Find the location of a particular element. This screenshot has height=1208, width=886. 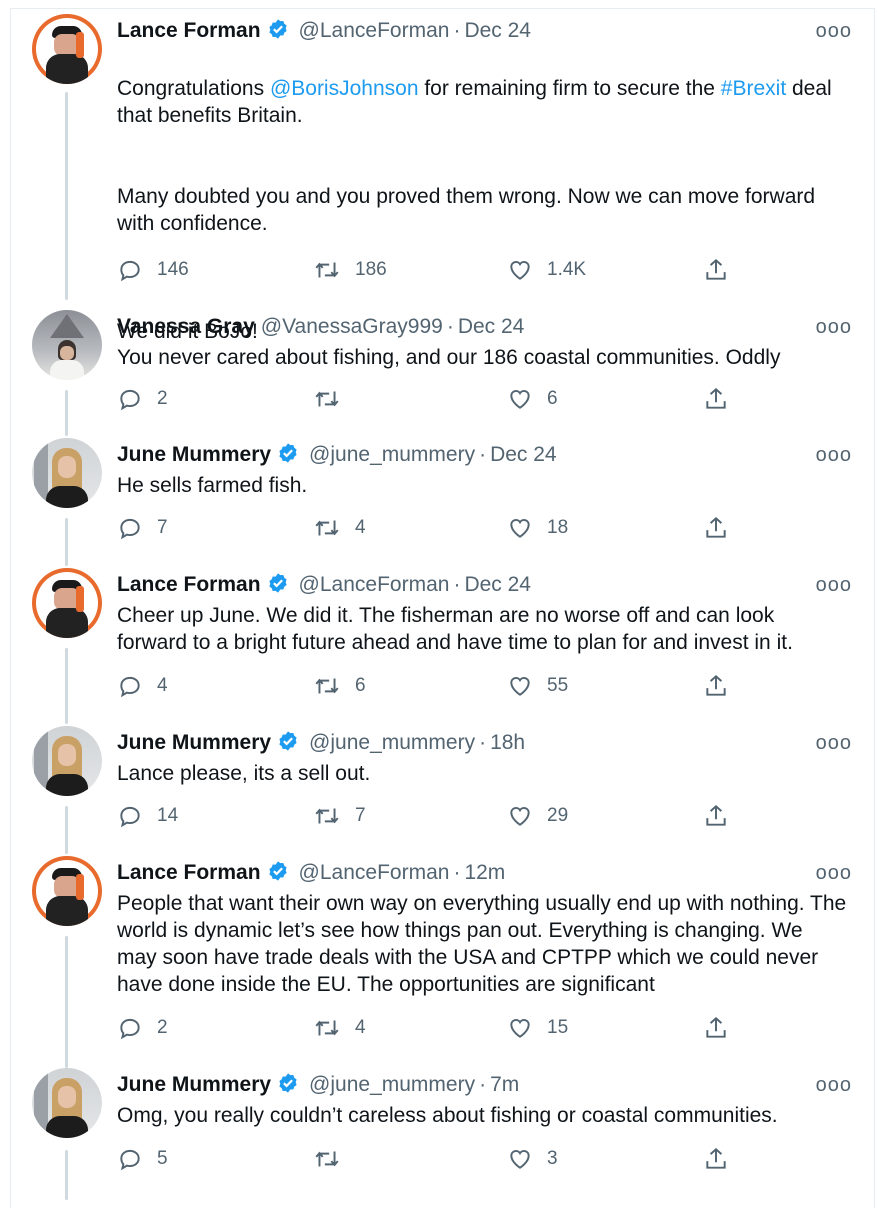

text-segment: for remaining firm to secure the is located at coordinates (569, 88).